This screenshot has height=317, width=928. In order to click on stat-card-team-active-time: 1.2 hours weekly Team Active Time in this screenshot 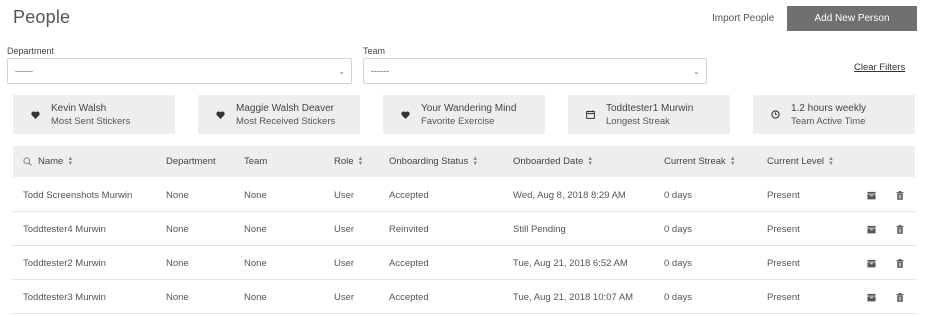, I will do `click(834, 114)`.